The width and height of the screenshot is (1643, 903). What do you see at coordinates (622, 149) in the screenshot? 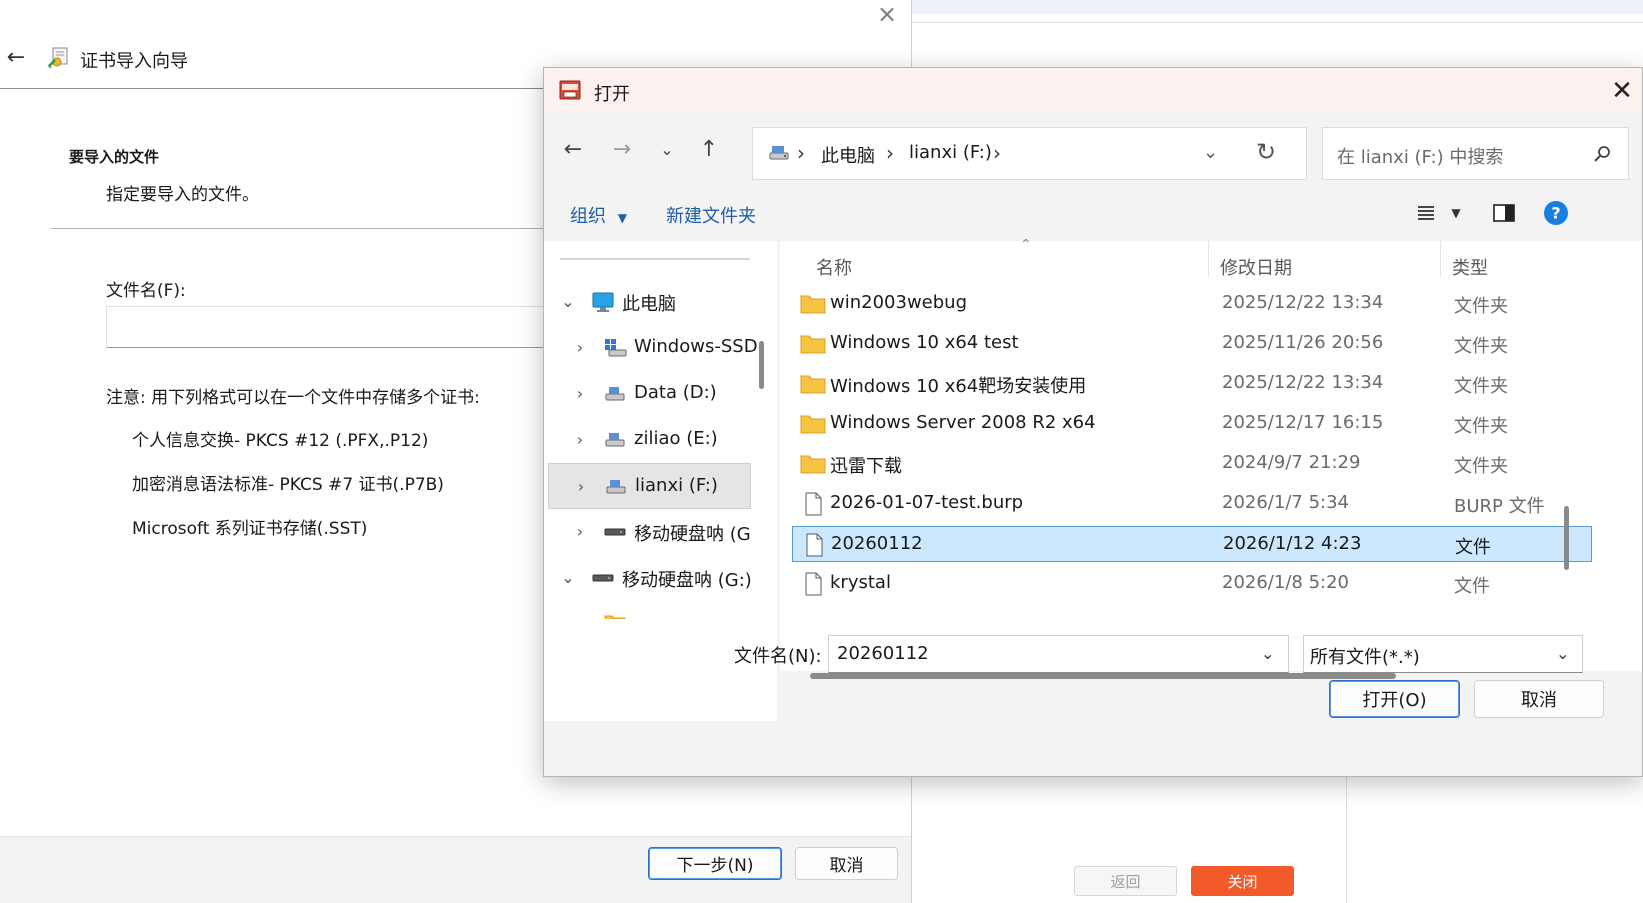
I see `forward-arrow-icon: →` at bounding box center [622, 149].